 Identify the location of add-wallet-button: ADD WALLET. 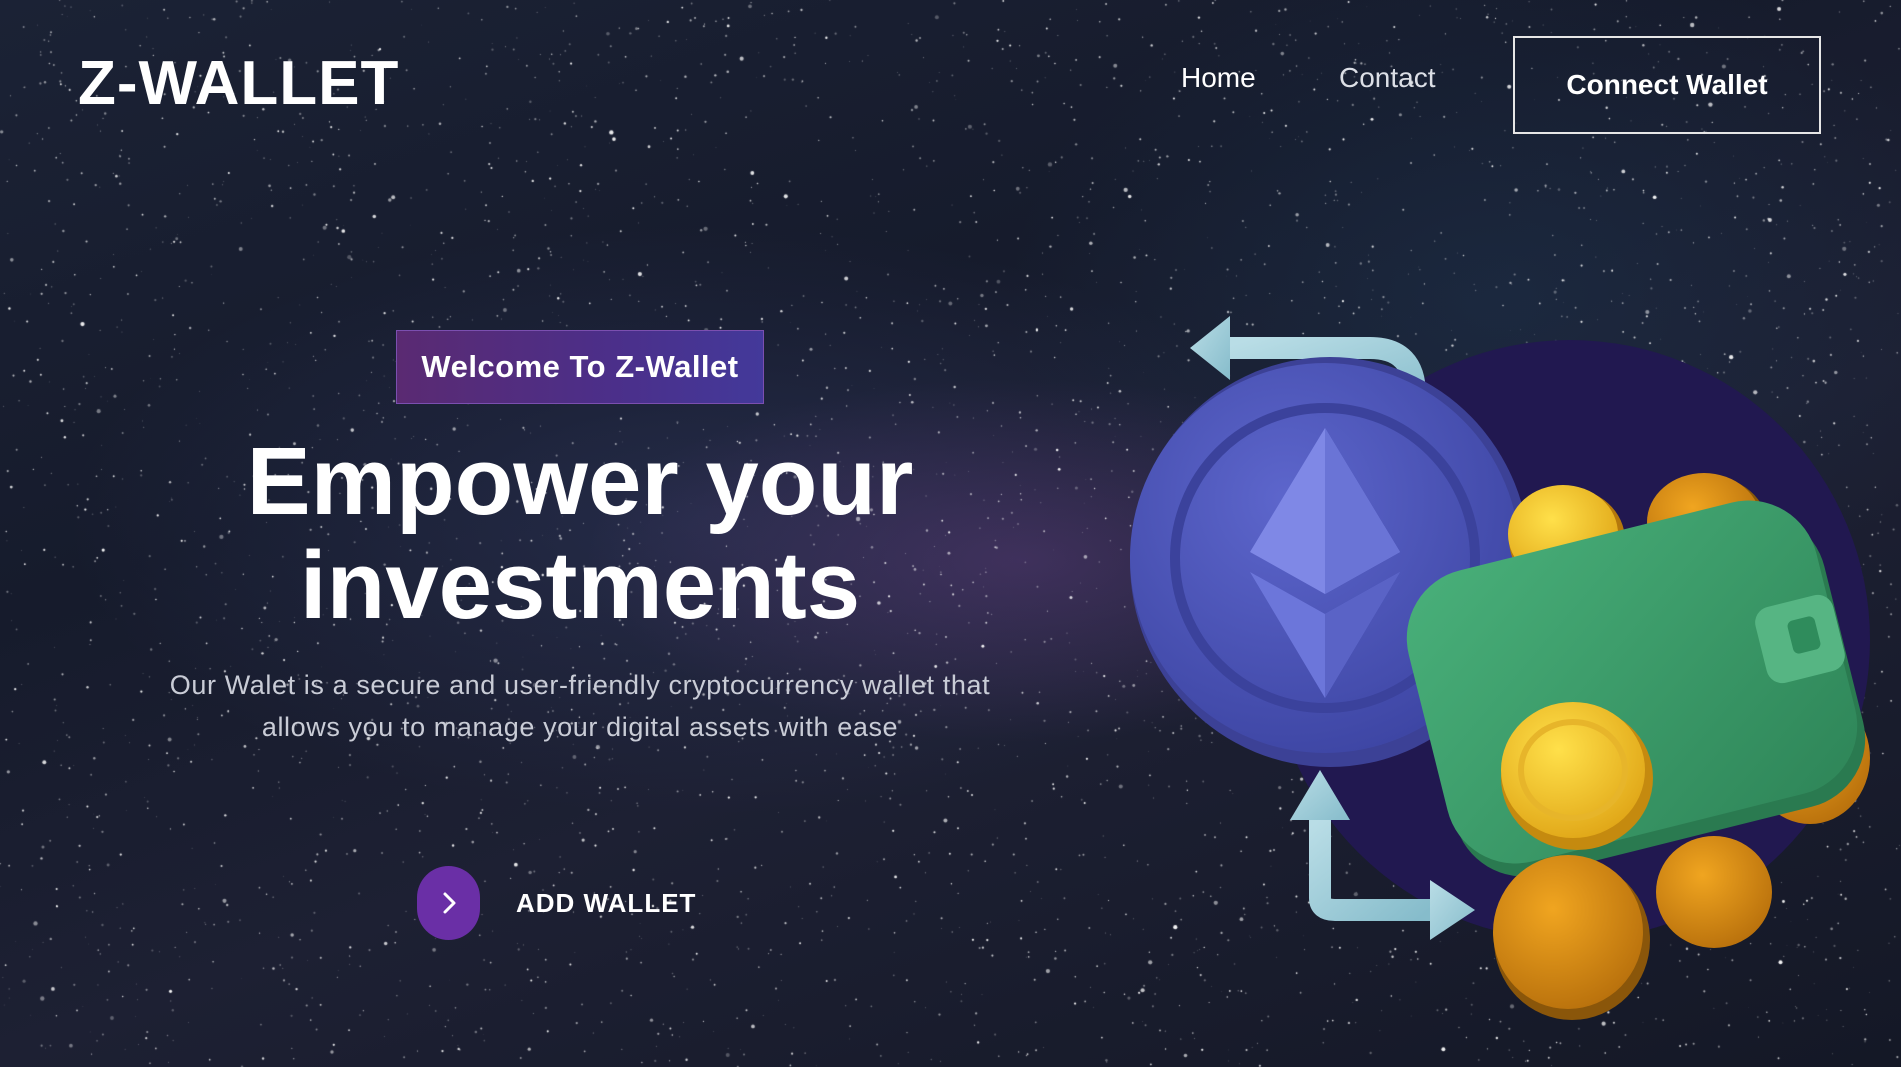
(556, 903).